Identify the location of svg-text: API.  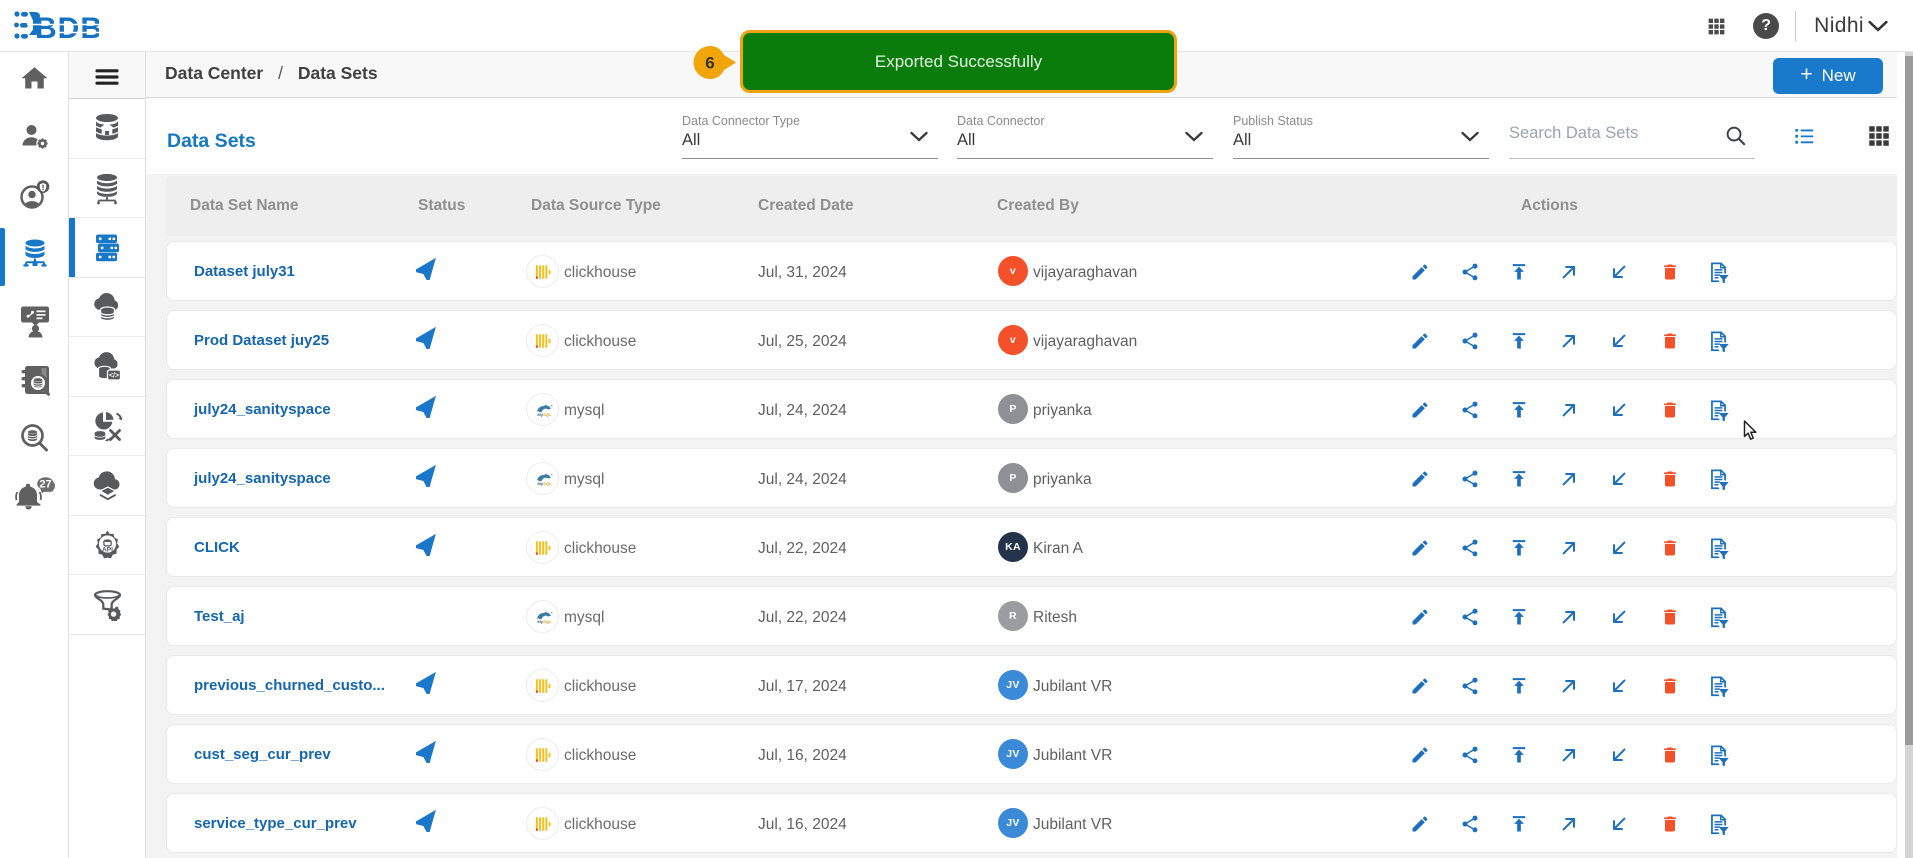
(107, 550).